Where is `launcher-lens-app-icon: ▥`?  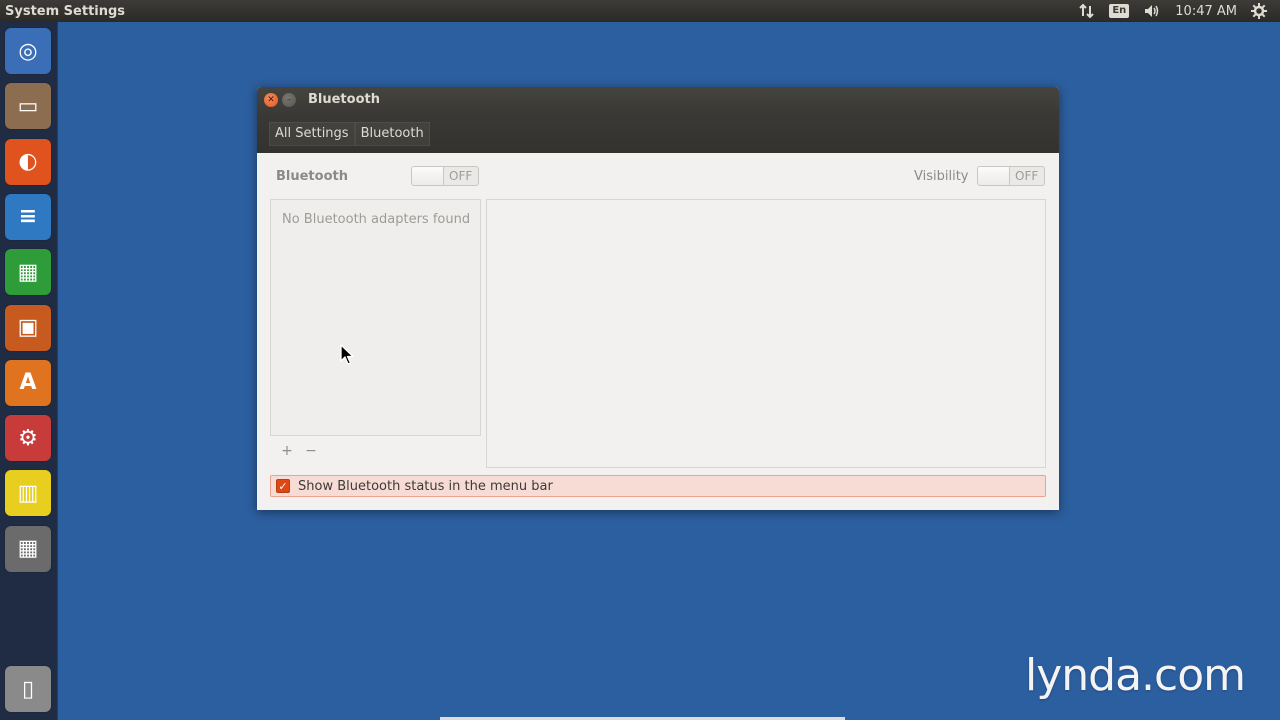
launcher-lens-app-icon: ▥ is located at coordinates (28, 493).